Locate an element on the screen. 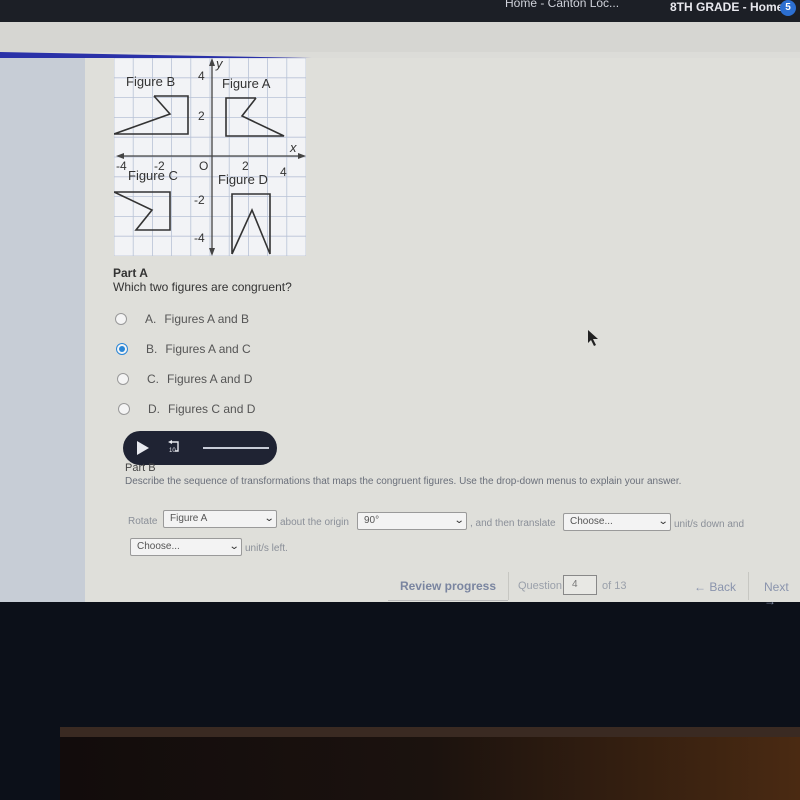 This screenshot has width=800, height=800. figure-c-shape is located at coordinates (142, 211).